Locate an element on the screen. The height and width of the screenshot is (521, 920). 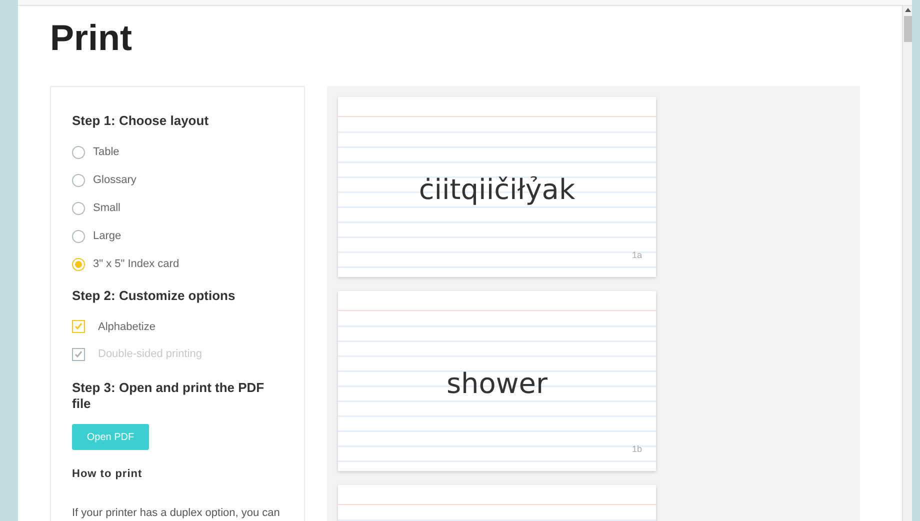
card-number: 1b is located at coordinates (637, 449).